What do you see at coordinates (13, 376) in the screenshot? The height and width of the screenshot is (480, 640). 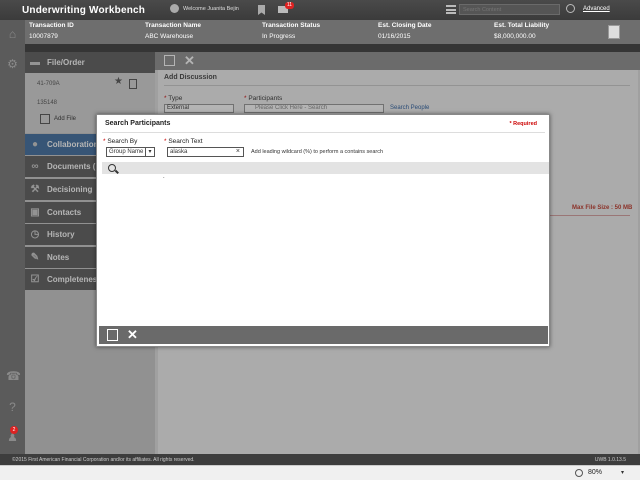 I see `phone-icon: ☎` at bounding box center [13, 376].